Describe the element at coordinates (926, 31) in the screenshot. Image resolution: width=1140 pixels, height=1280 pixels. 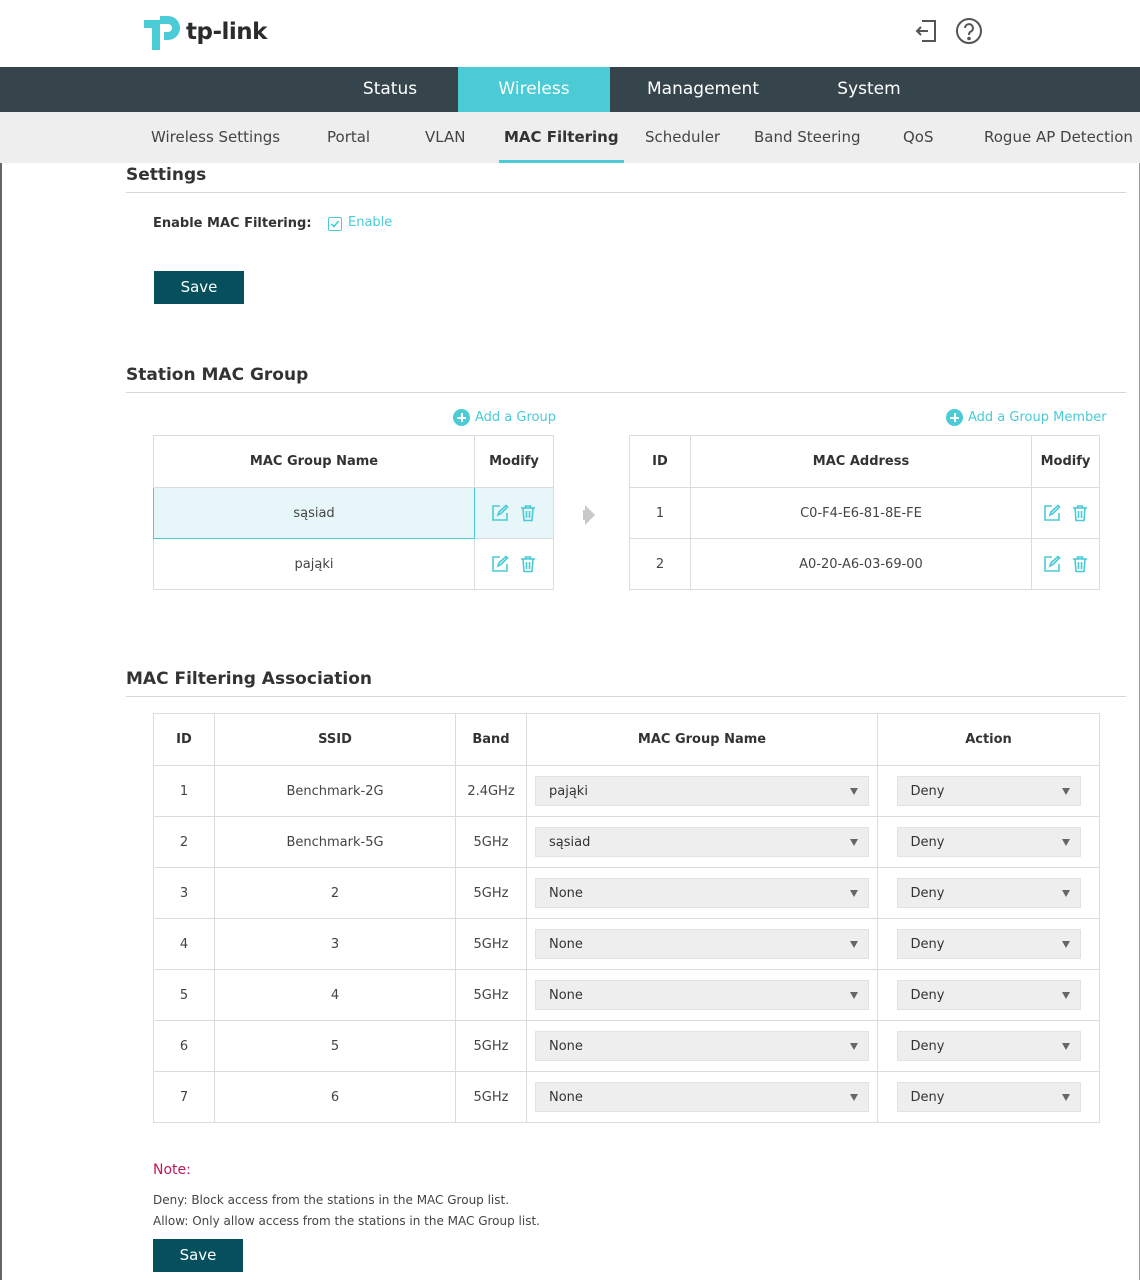
I see `logout-icon` at that location.